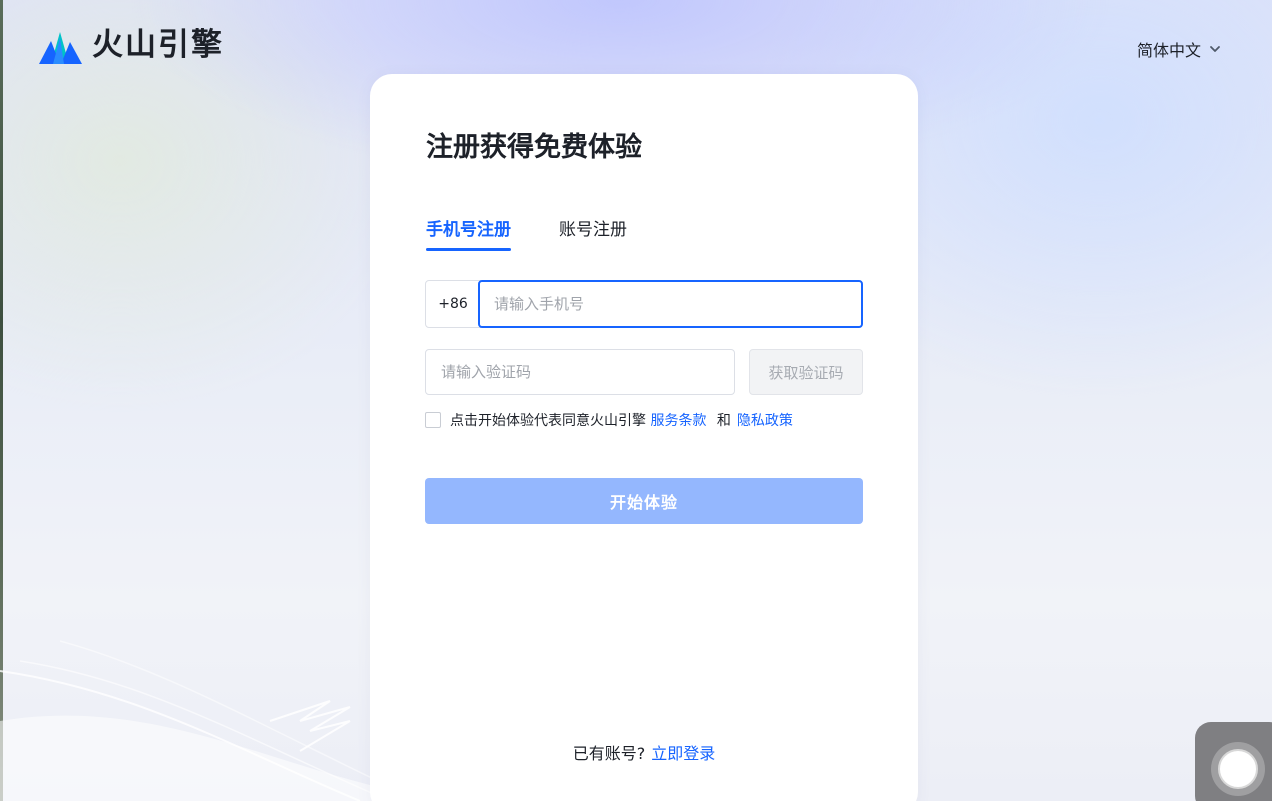 This screenshot has width=1272, height=801. Describe the element at coordinates (683, 753) in the screenshot. I see `login-link: 立即登录` at that location.